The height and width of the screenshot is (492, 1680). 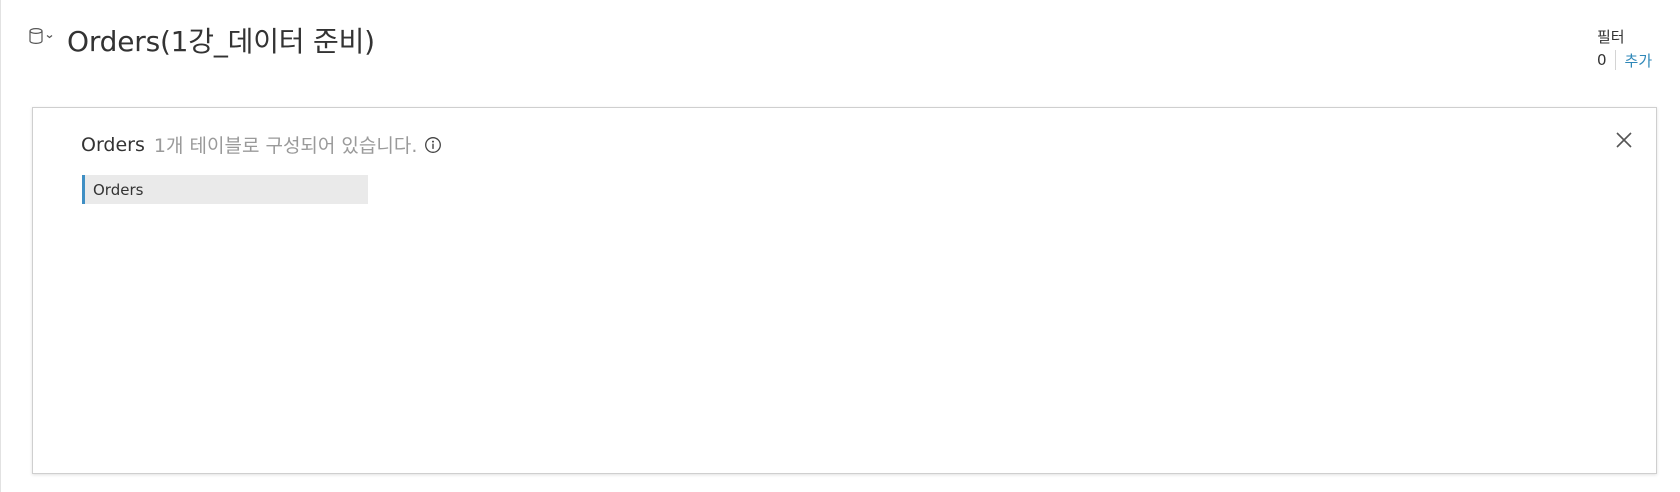 I want to click on info-icon, so click(x=433, y=145).